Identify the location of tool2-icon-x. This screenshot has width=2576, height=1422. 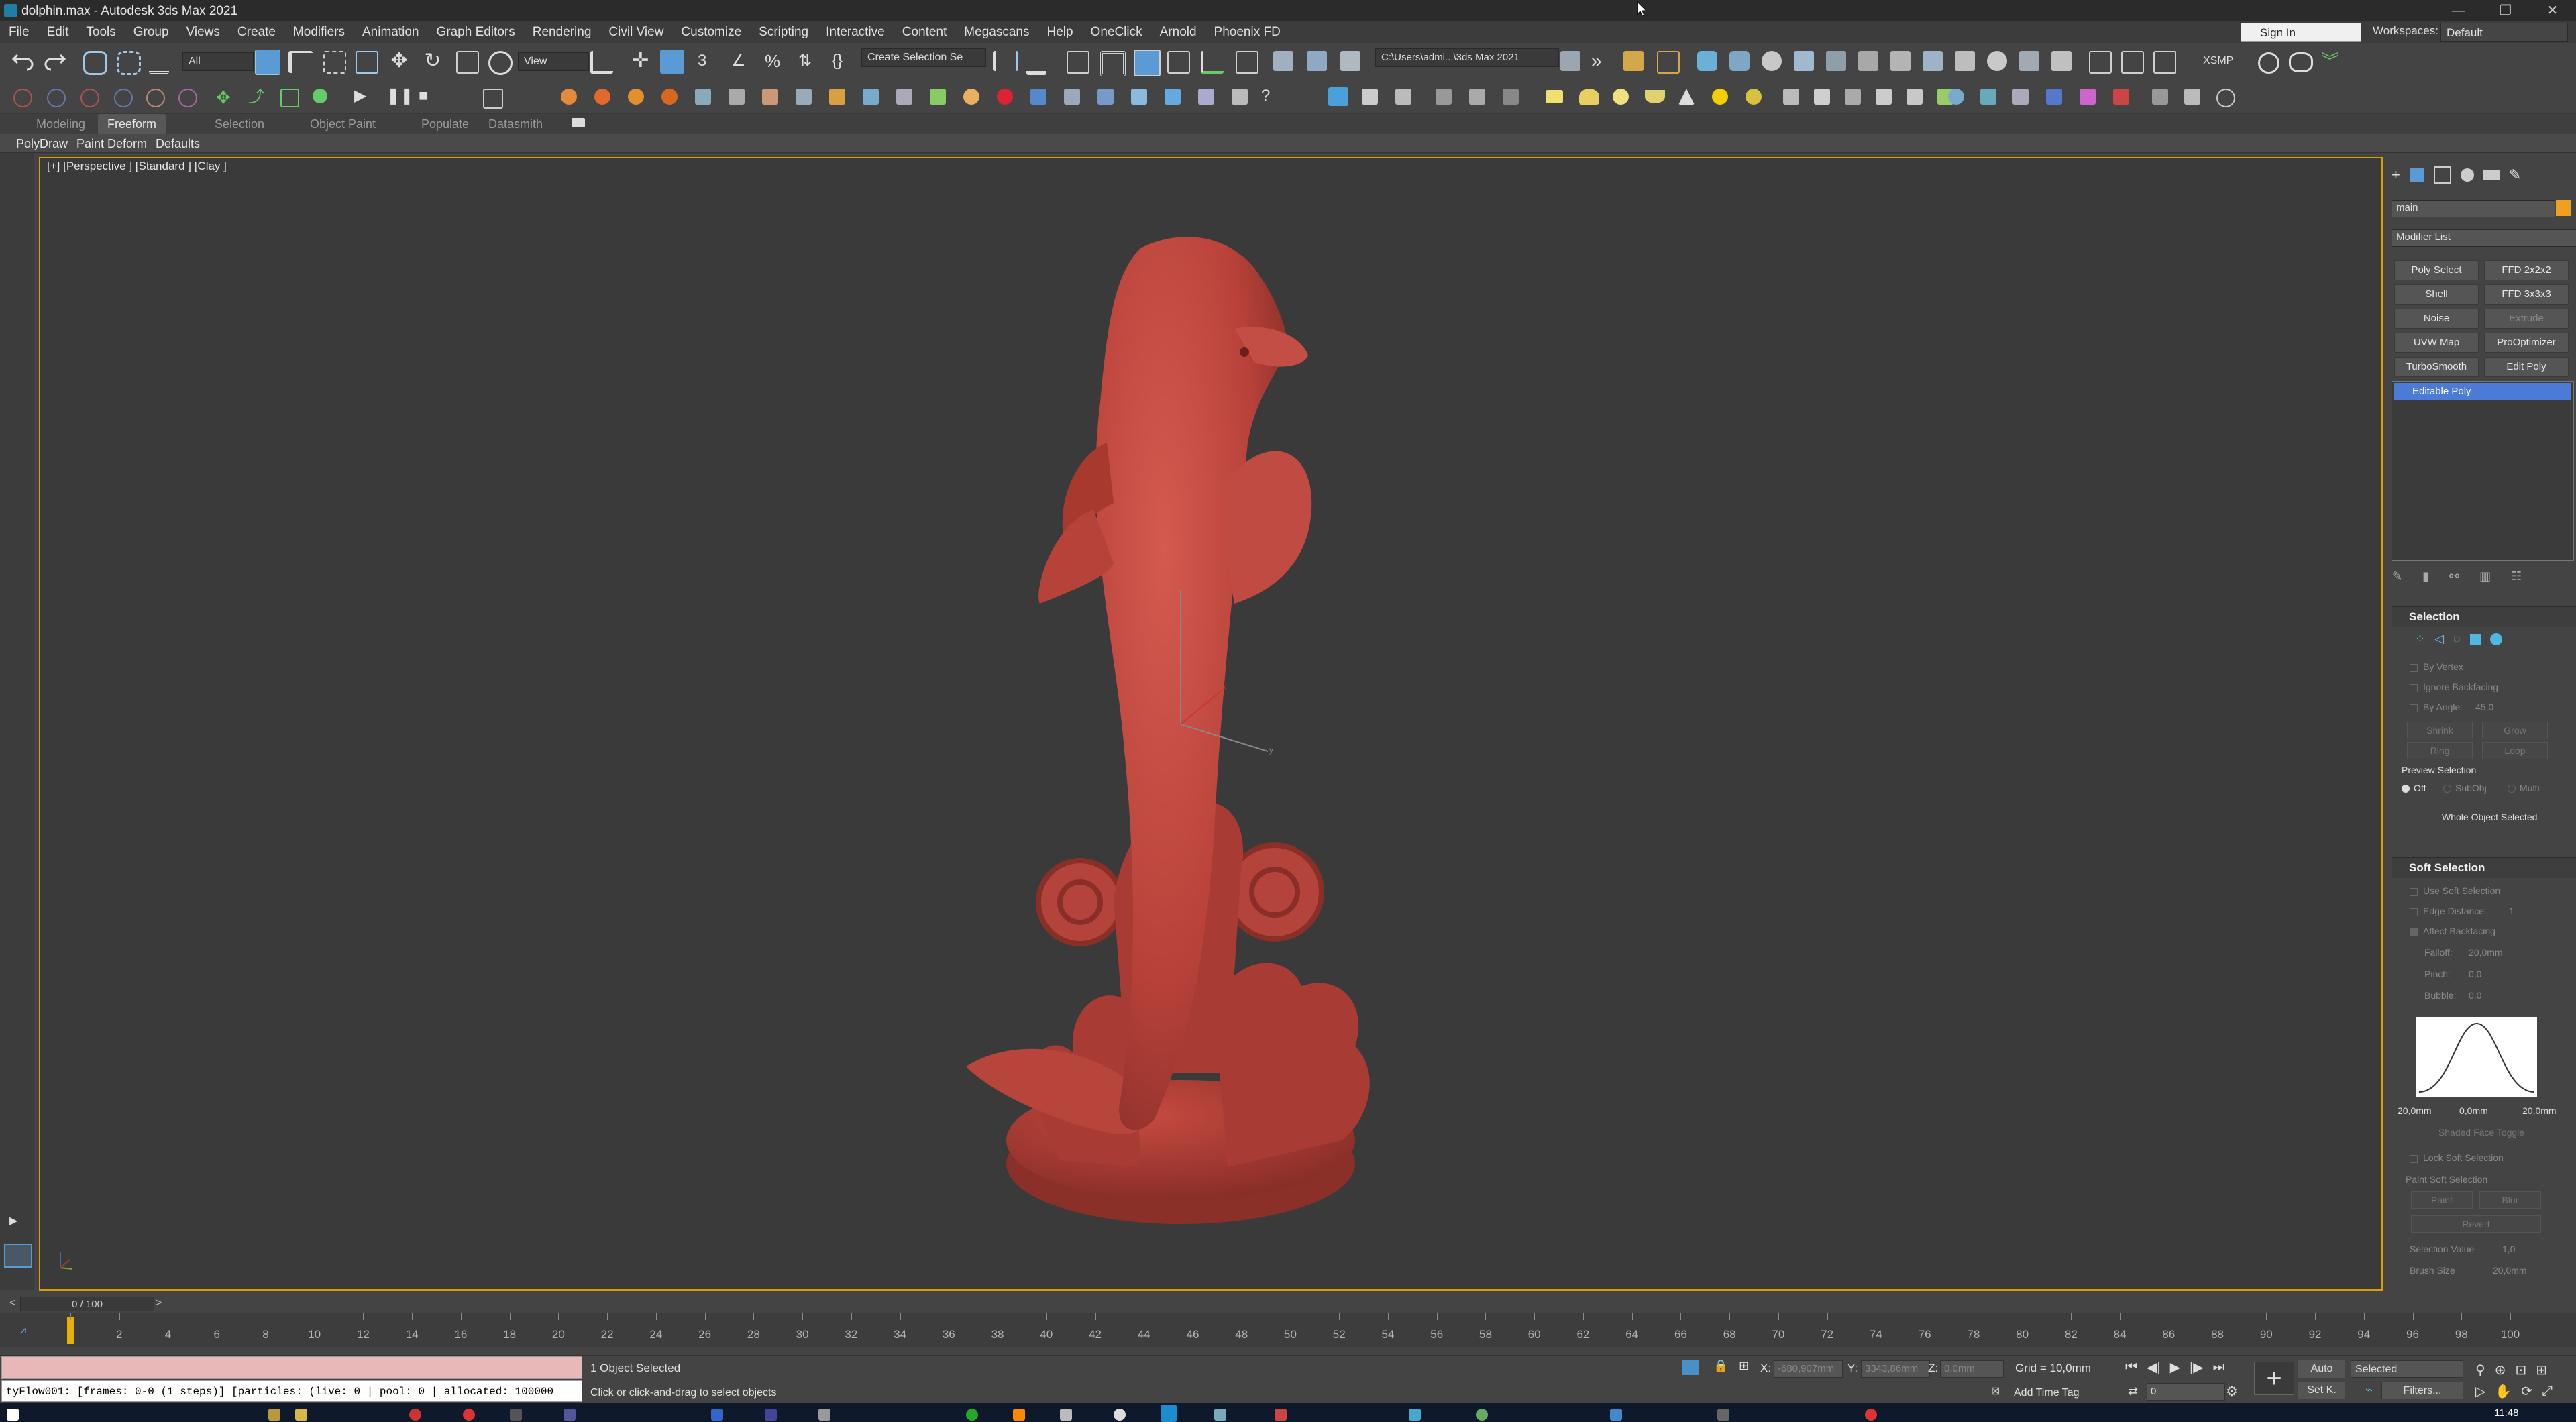
(2160, 97).